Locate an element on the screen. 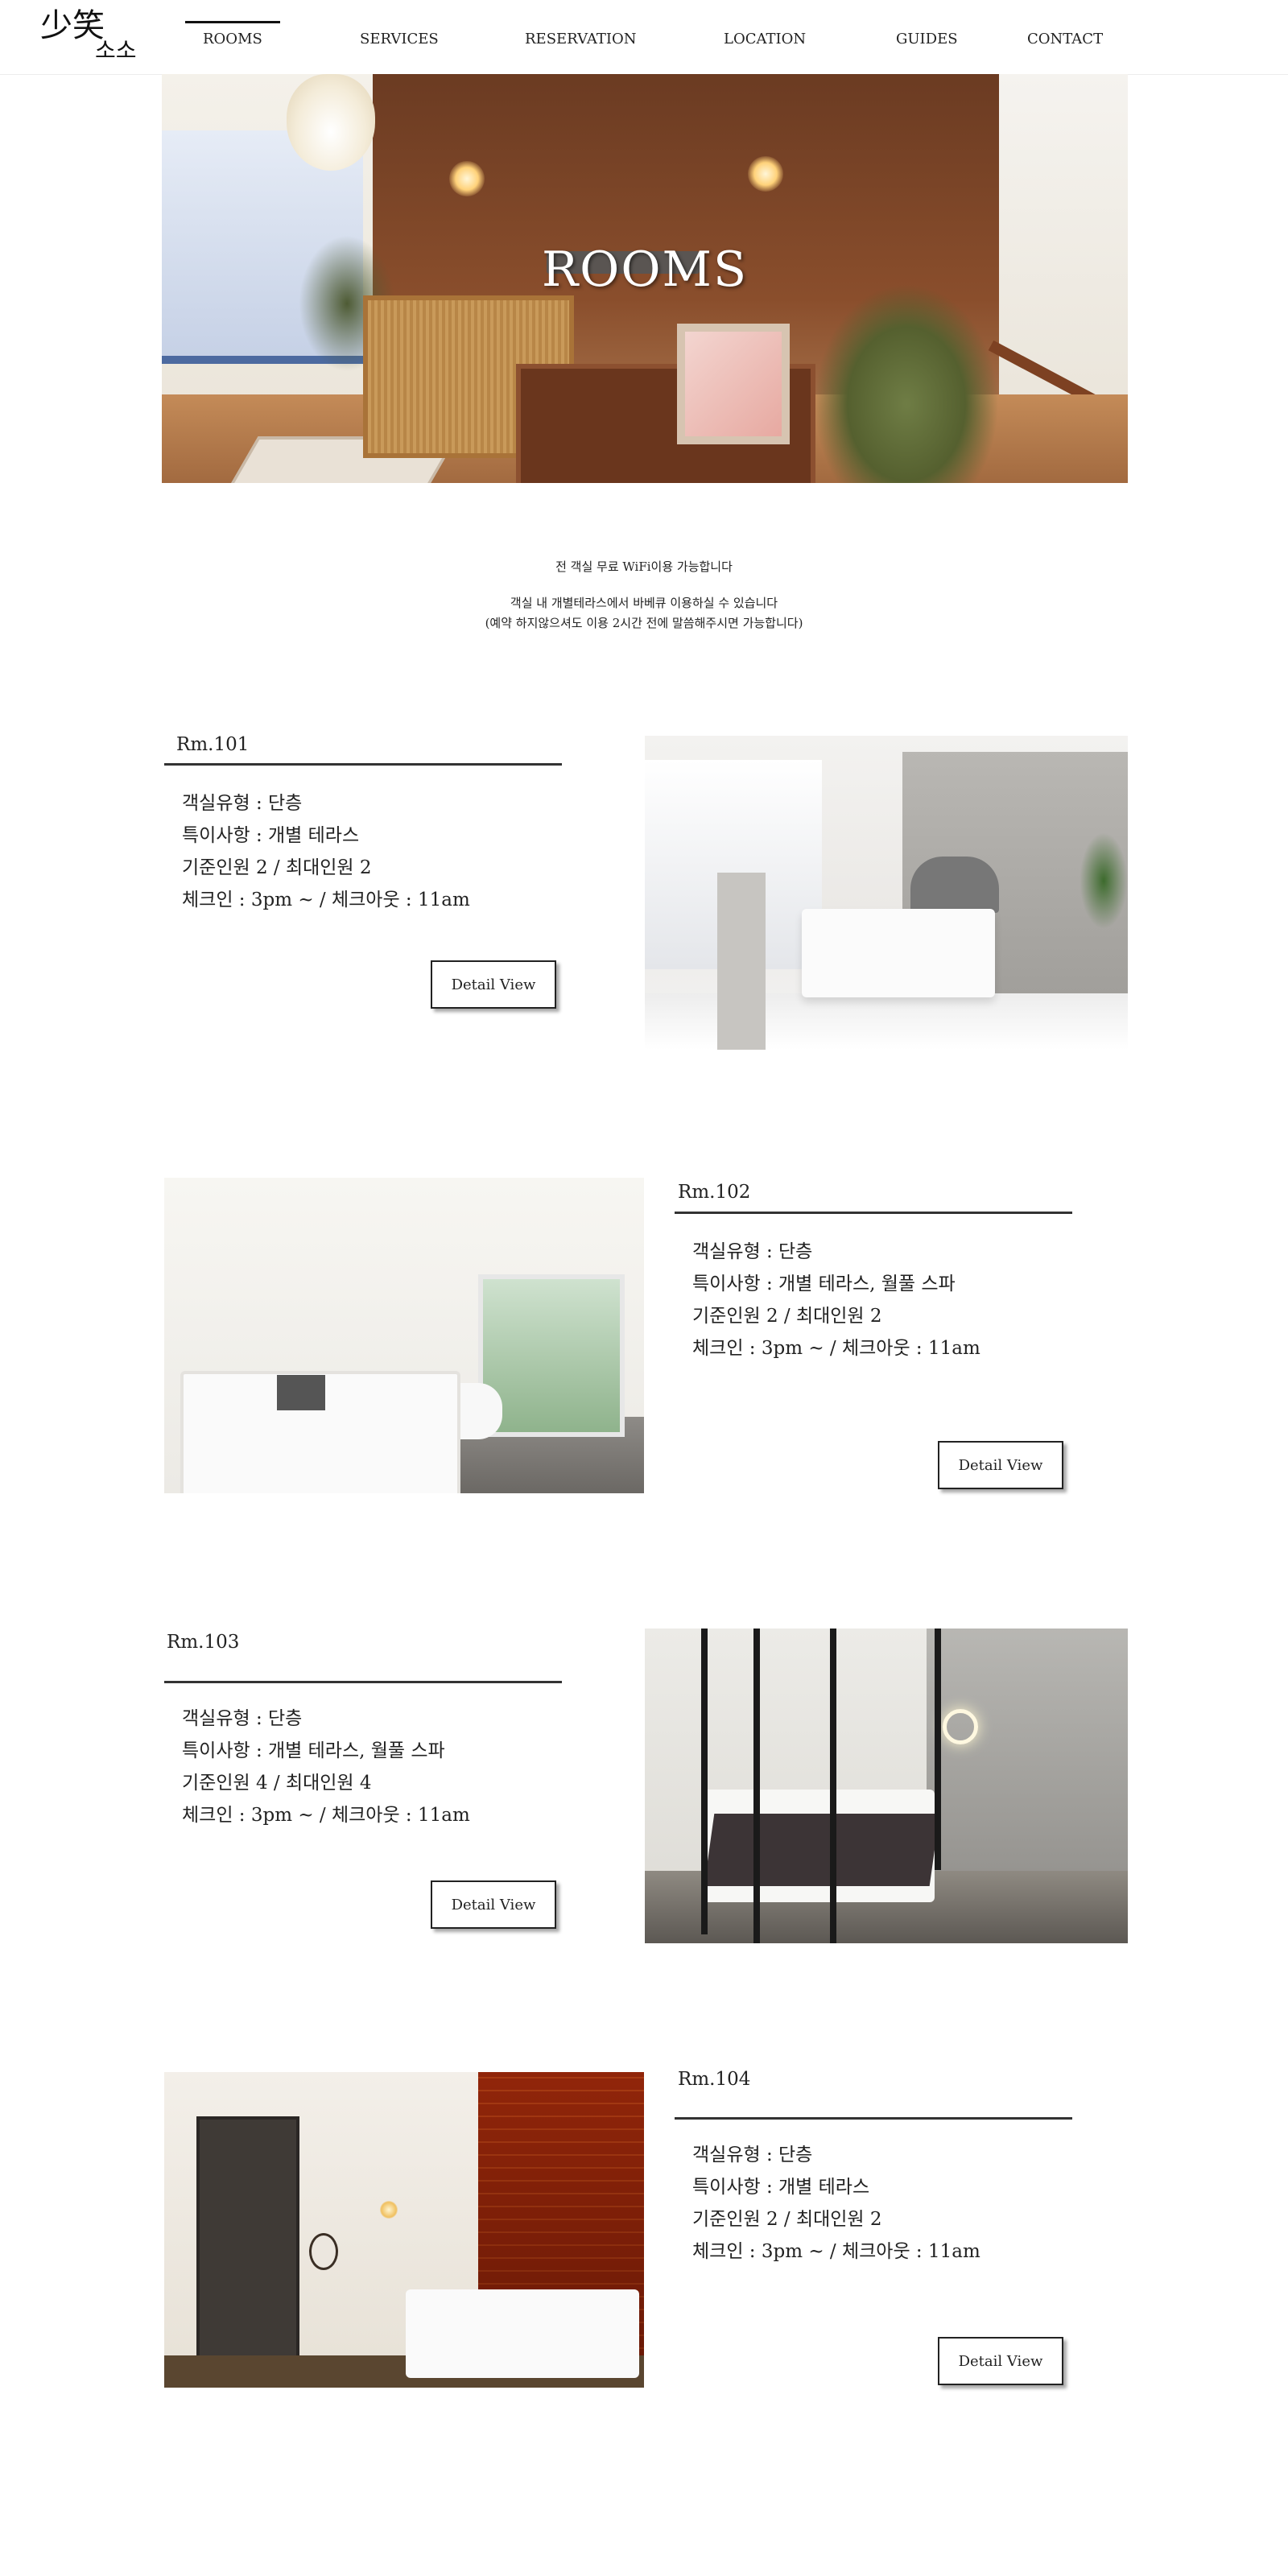  room-name: Rm.103 is located at coordinates (203, 1642).